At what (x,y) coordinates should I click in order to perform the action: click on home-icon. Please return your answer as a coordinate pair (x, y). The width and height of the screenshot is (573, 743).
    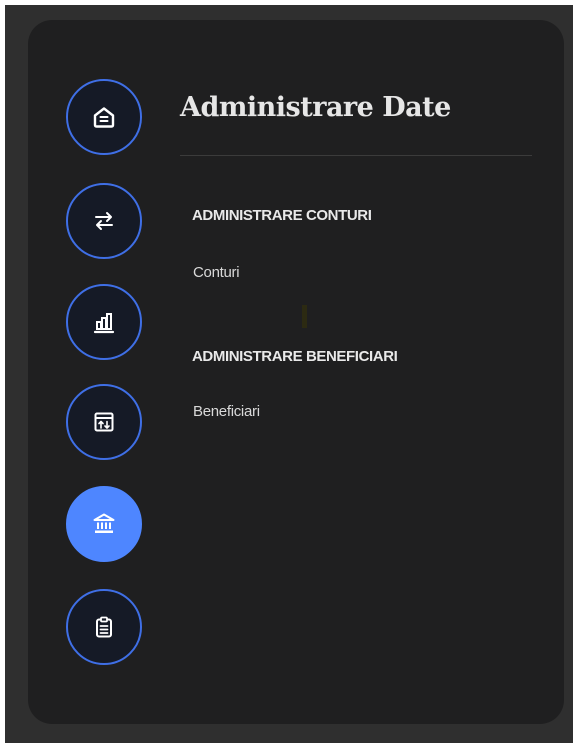
    Looking at the image, I should click on (104, 117).